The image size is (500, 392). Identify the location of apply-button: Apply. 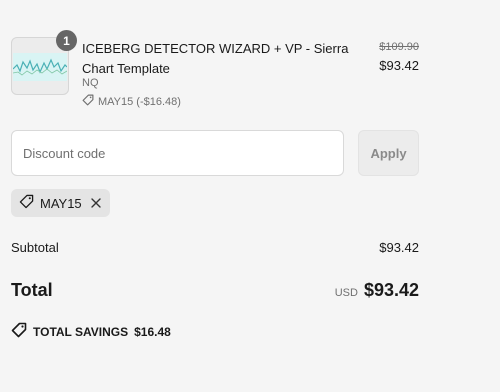
(388, 153).